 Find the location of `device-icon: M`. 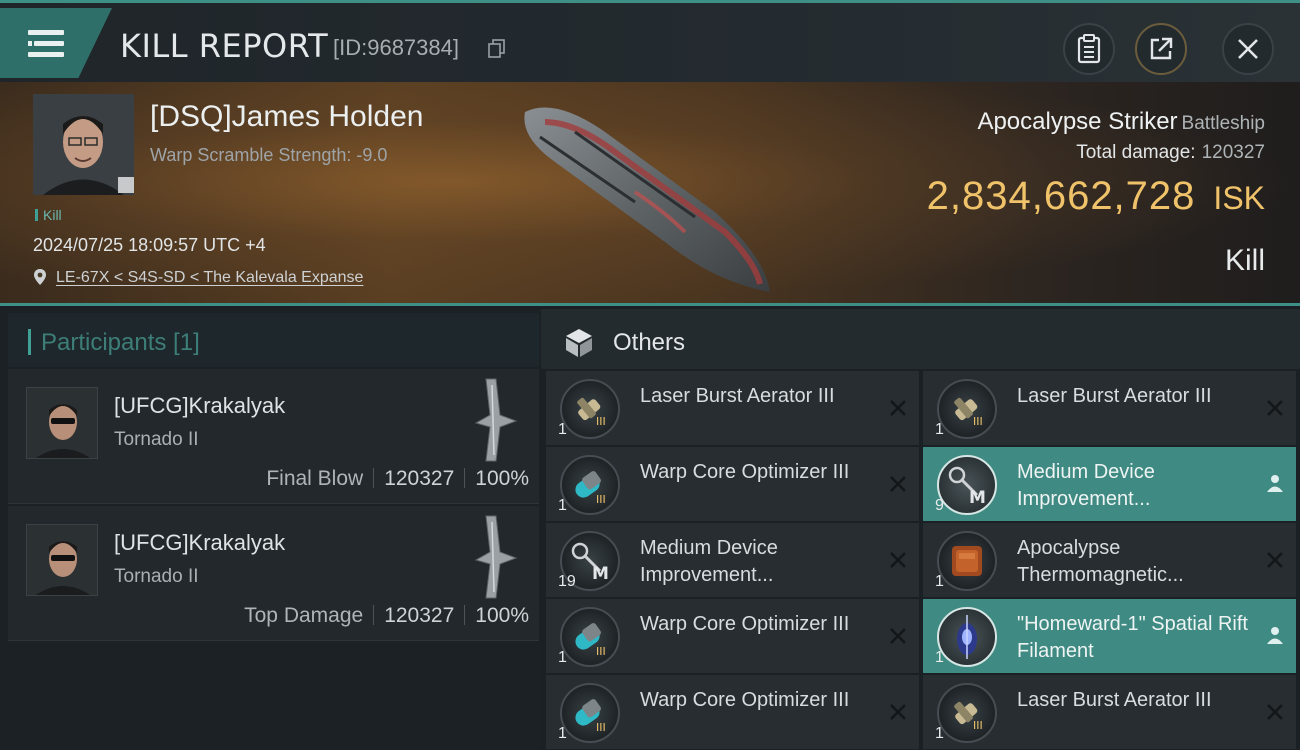

device-icon: M is located at coordinates (967, 485).